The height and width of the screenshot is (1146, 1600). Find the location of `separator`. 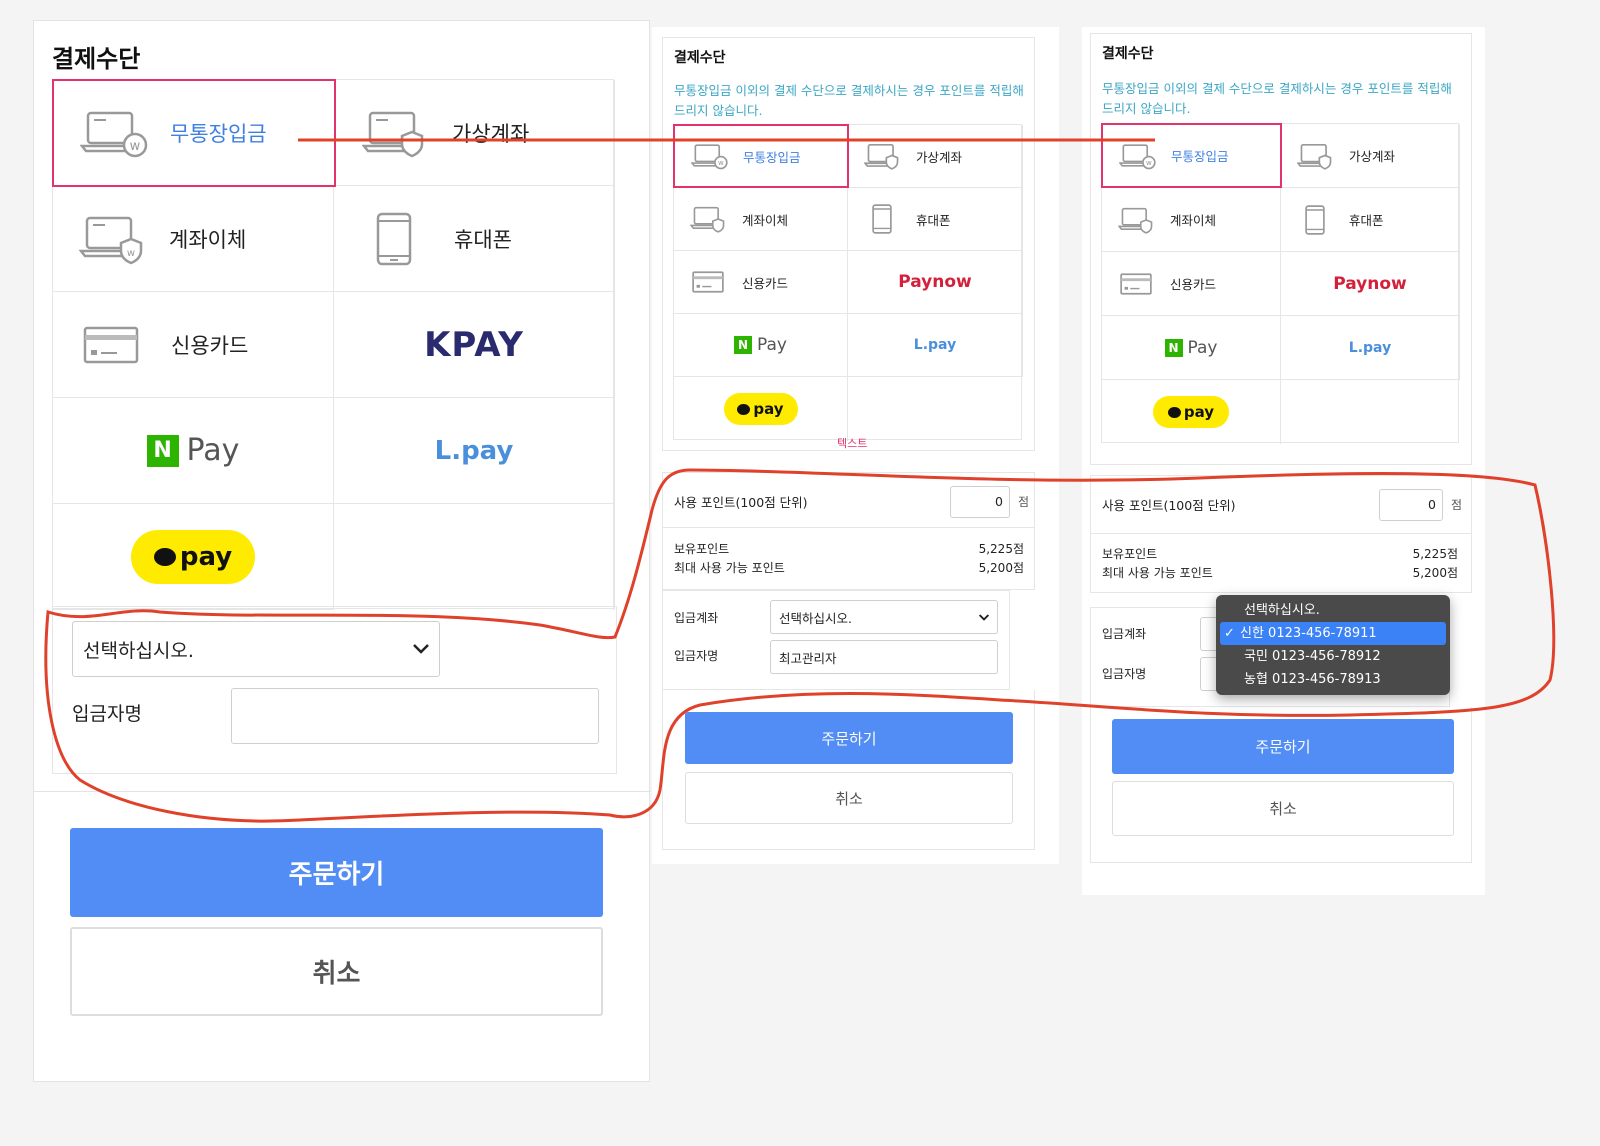

separator is located at coordinates (342, 791).